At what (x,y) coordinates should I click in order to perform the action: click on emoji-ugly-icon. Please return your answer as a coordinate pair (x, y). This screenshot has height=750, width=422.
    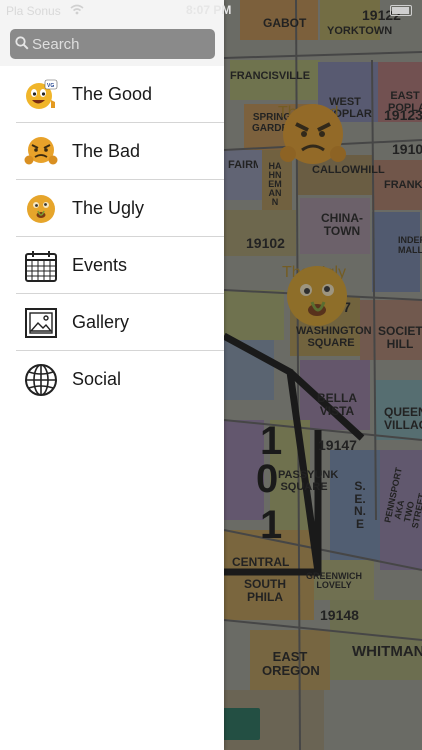
    Looking at the image, I should click on (41, 209).